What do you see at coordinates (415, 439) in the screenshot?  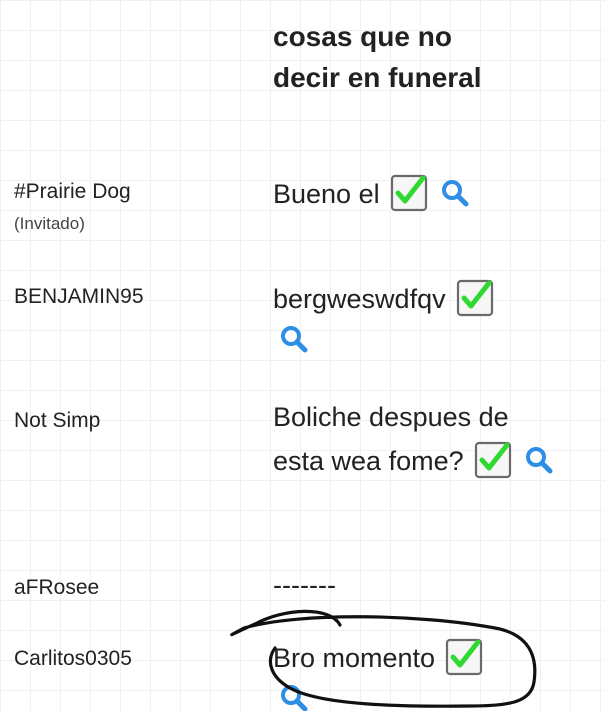 I see `answer-row: Boliche despues de esta wea fome?` at bounding box center [415, 439].